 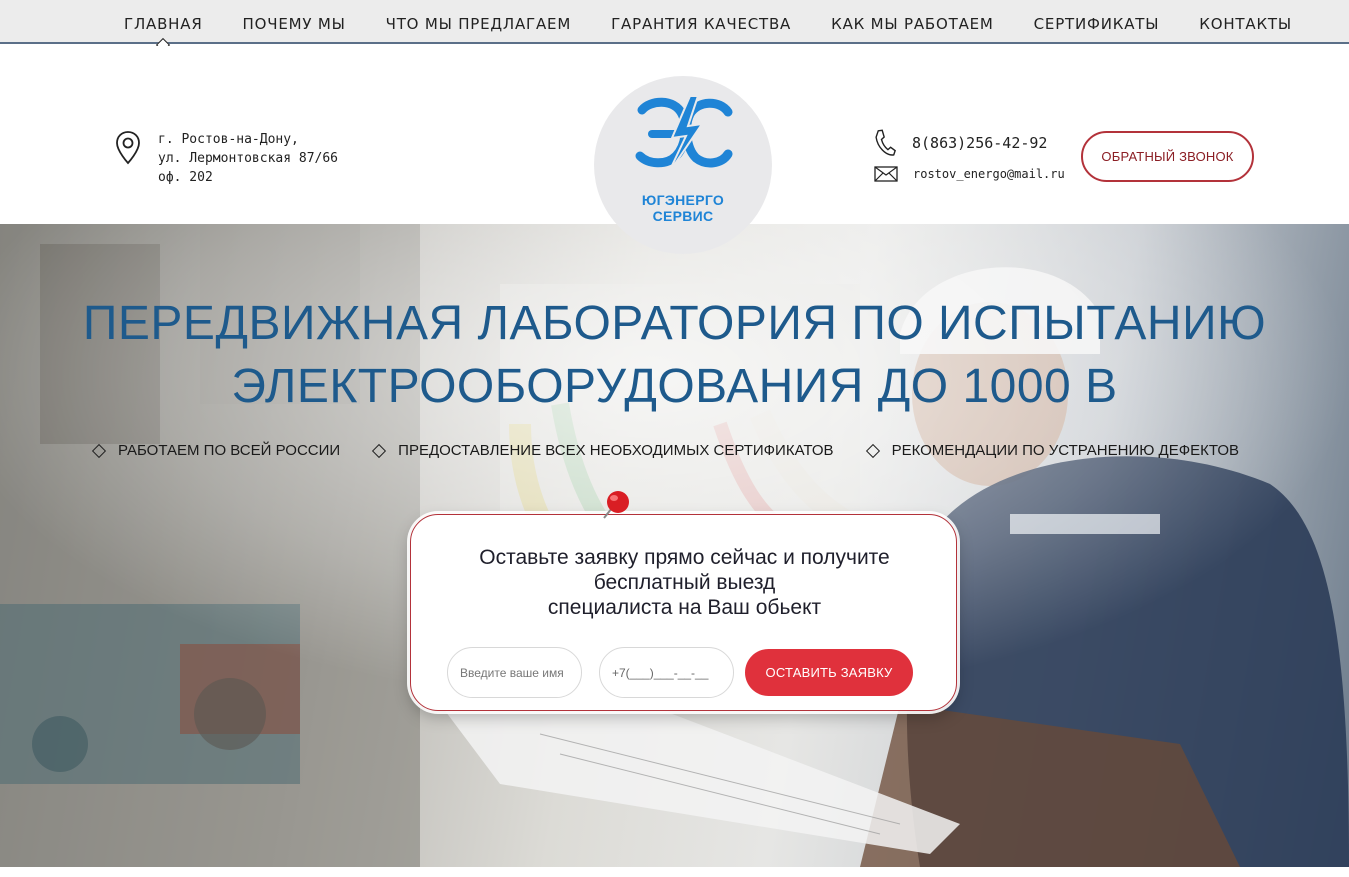 I want to click on nav-item-label: СЕРТИФИКАТЫ, so click(x=1096, y=24).